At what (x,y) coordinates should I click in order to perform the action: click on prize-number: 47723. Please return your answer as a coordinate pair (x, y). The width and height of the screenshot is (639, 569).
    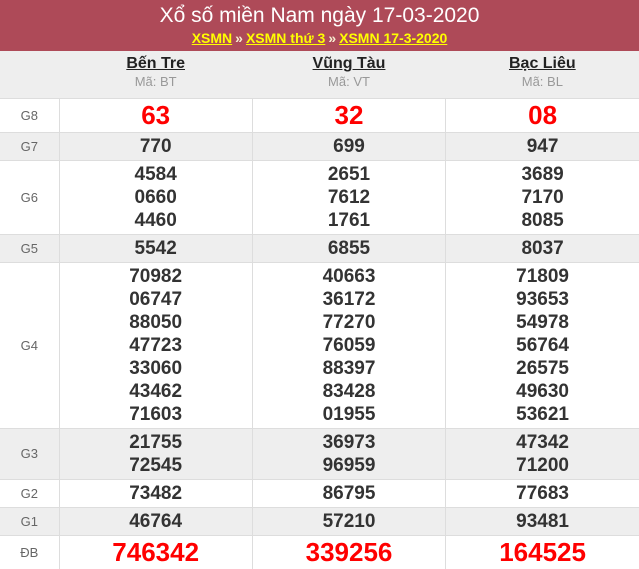
    Looking at the image, I should click on (156, 345).